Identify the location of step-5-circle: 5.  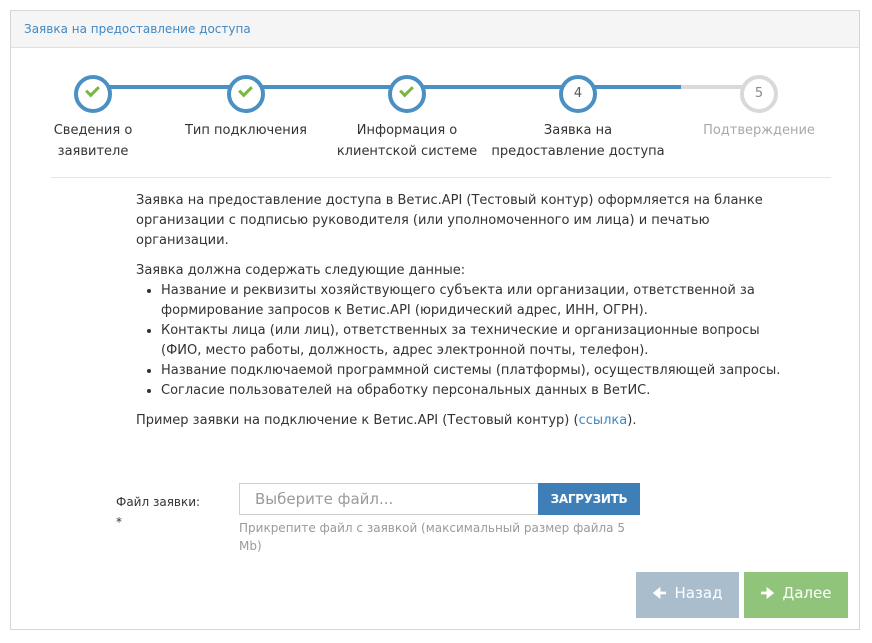
(759, 94).